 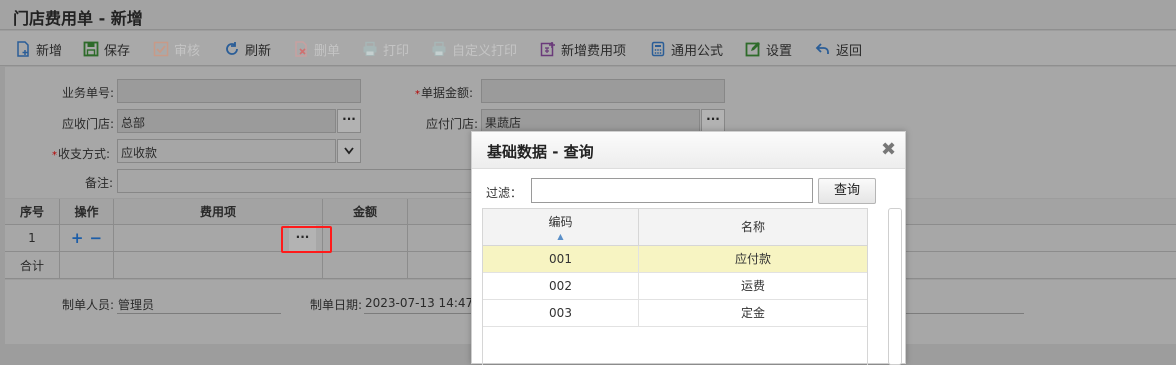 I want to click on back-label: 返回, so click(x=849, y=51).